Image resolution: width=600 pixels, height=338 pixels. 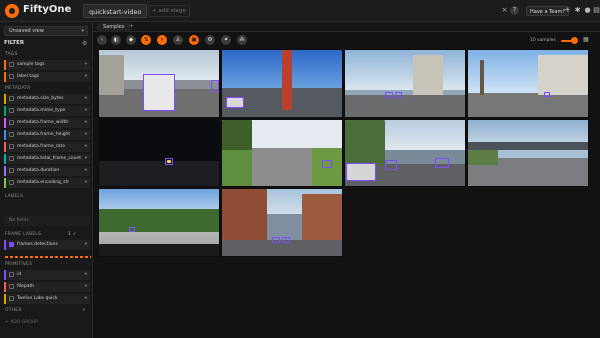 What do you see at coordinates (586, 39) in the screenshot?
I see `grid-icon: ▦` at bounding box center [586, 39].